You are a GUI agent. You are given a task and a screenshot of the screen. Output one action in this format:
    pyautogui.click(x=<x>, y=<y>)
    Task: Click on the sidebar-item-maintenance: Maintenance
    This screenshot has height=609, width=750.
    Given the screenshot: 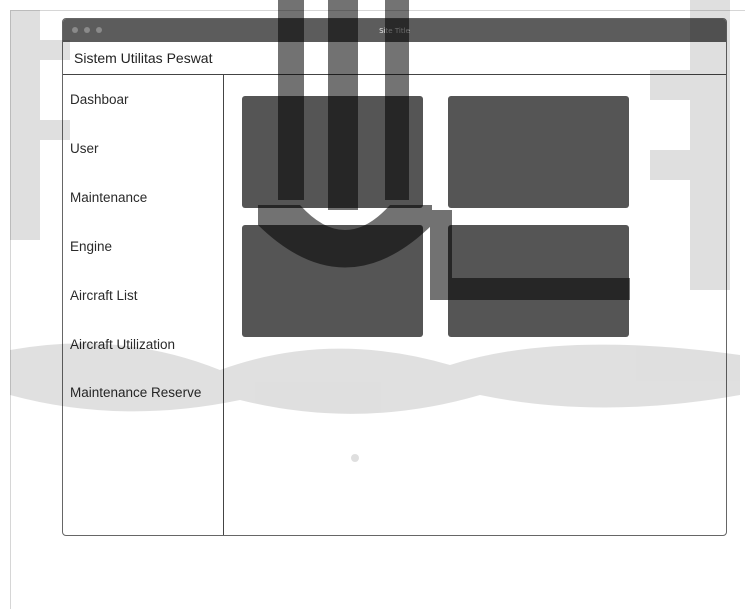 What is the action you would take?
    pyautogui.click(x=108, y=197)
    